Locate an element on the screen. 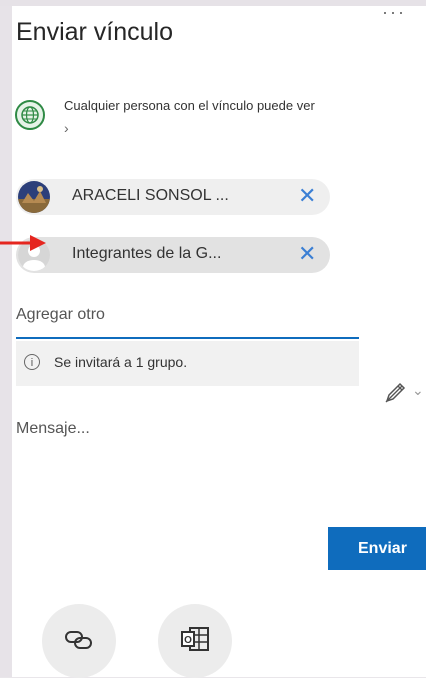 The height and width of the screenshot is (678, 426). copy-link-button is located at coordinates (79, 641).